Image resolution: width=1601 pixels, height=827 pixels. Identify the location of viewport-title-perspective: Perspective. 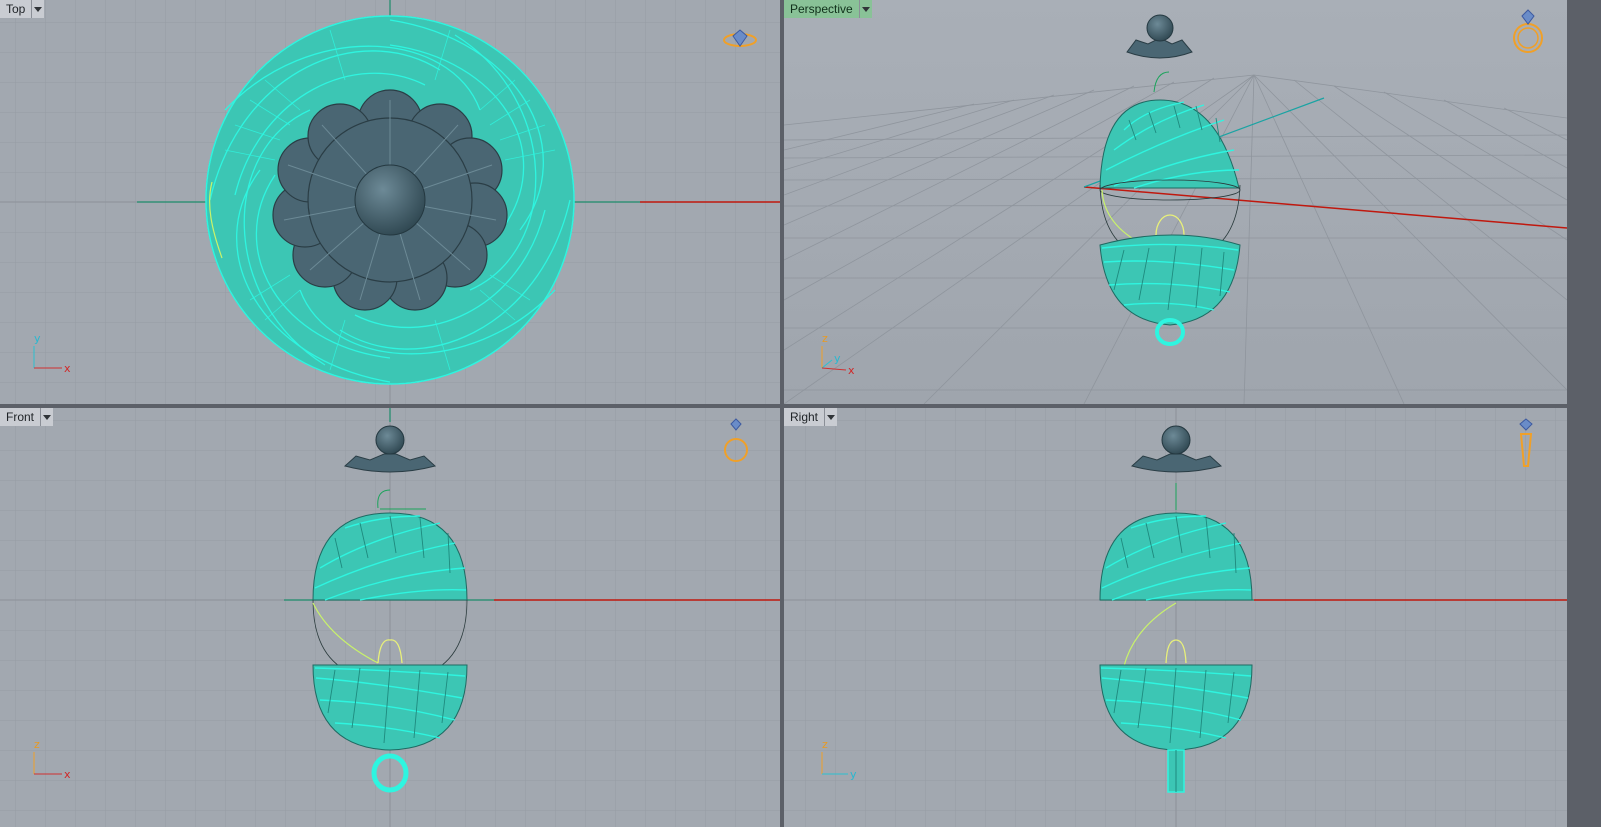
(822, 9).